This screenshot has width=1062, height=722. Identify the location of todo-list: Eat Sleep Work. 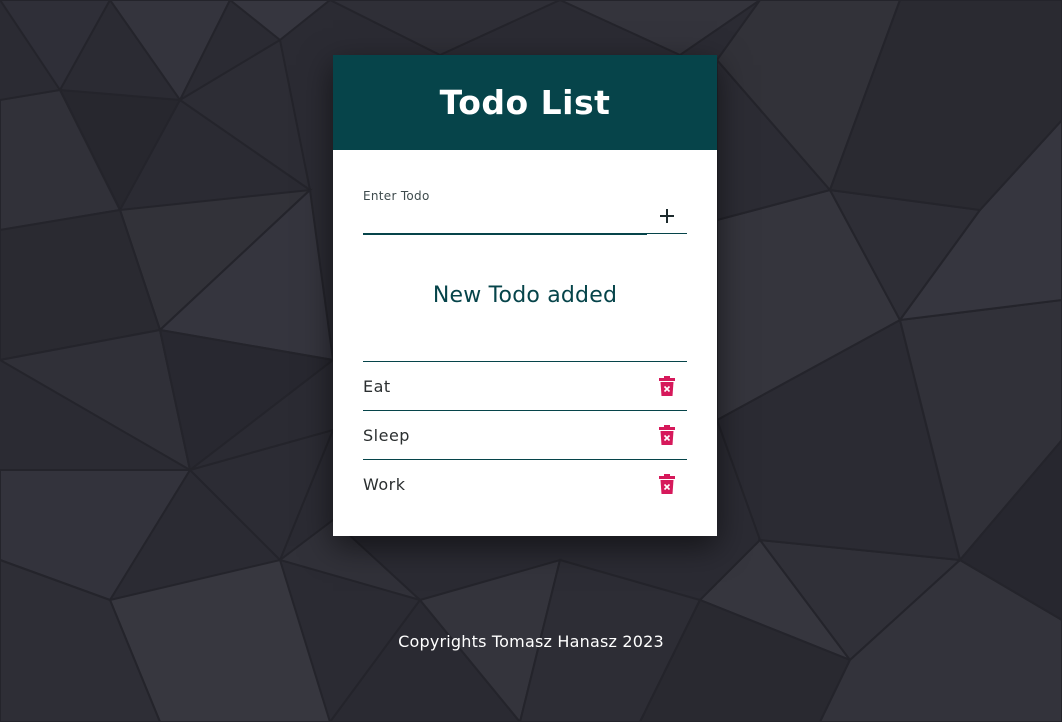
(525, 434).